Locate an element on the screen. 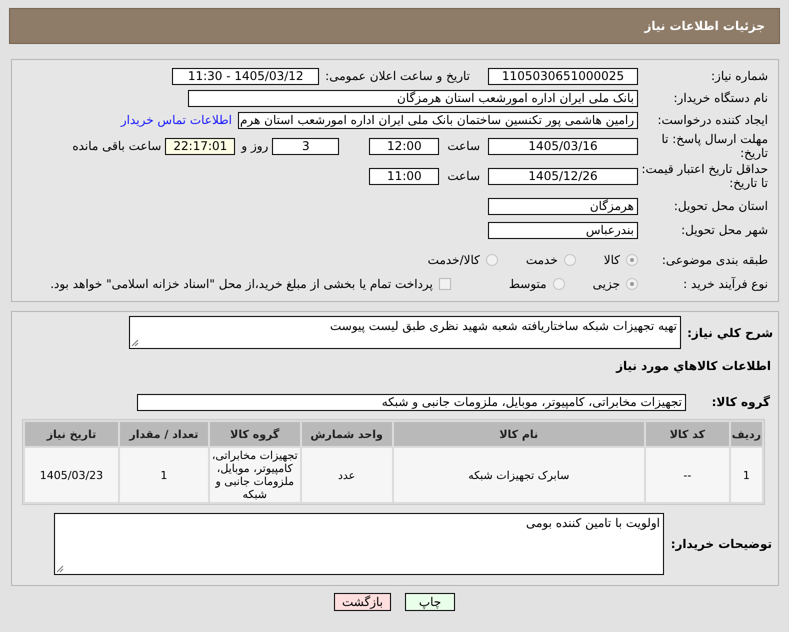 This screenshot has width=789, height=632. back-button: بازگشت is located at coordinates (362, 602).